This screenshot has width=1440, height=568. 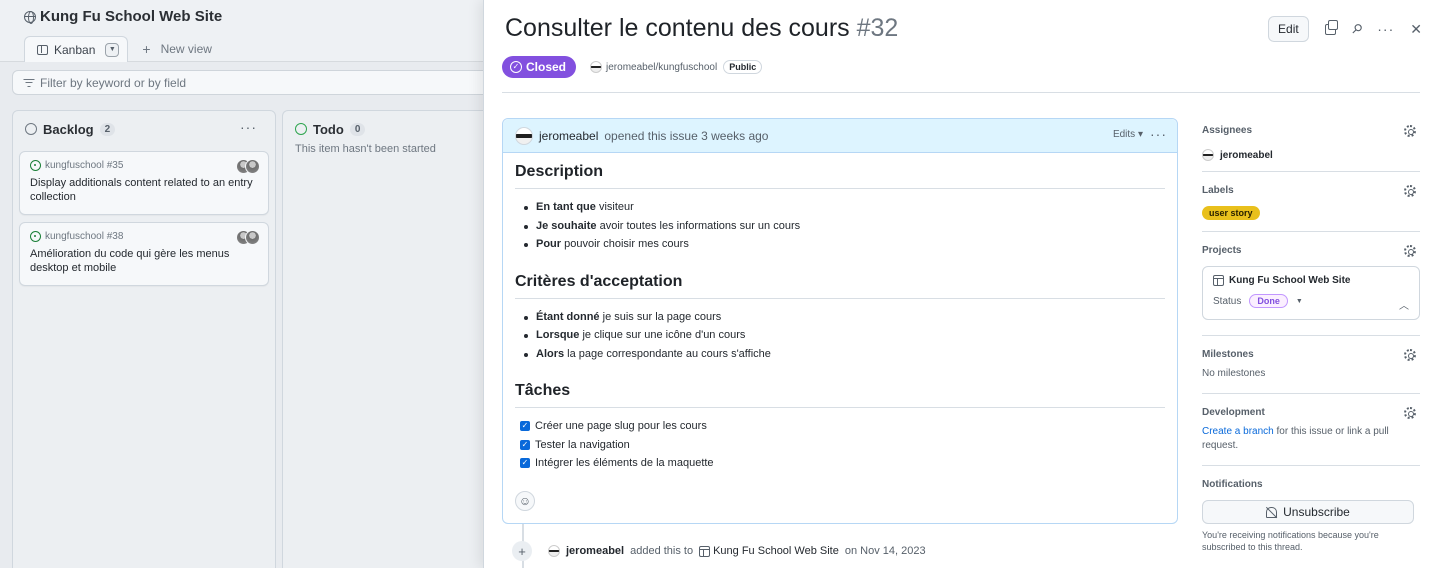 I want to click on repo-name: jeromeabel/kungfuschool, so click(x=662, y=67).